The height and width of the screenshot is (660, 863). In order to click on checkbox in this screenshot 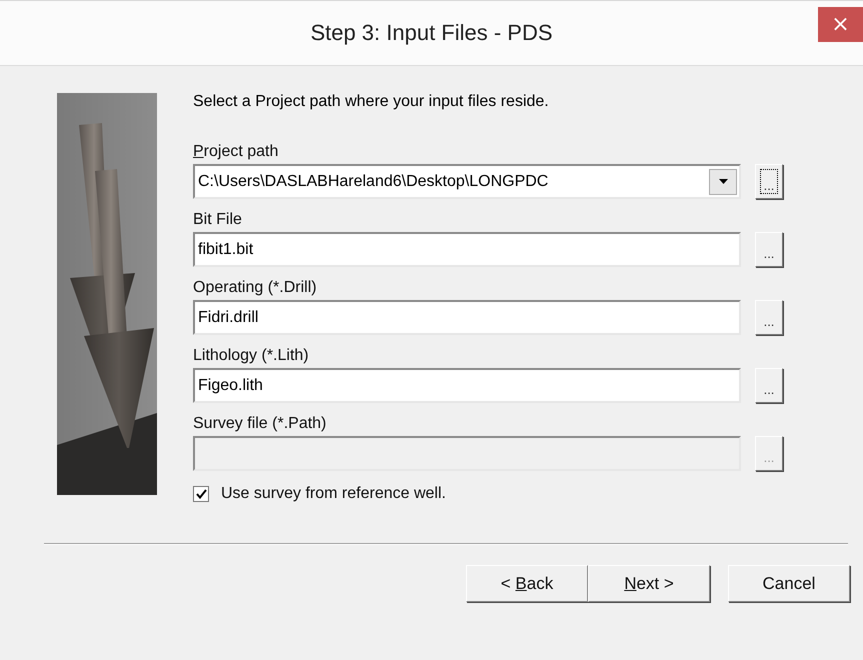, I will do `click(201, 494)`.